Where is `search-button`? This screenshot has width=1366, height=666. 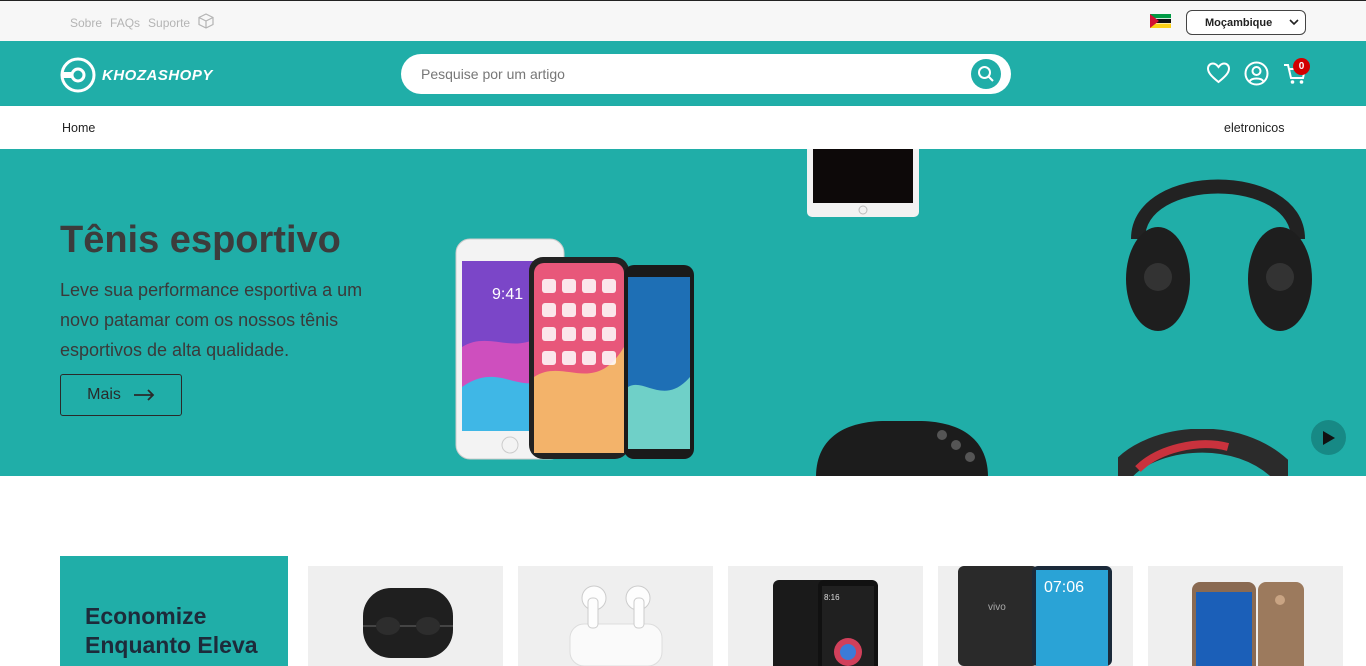
search-button is located at coordinates (986, 74).